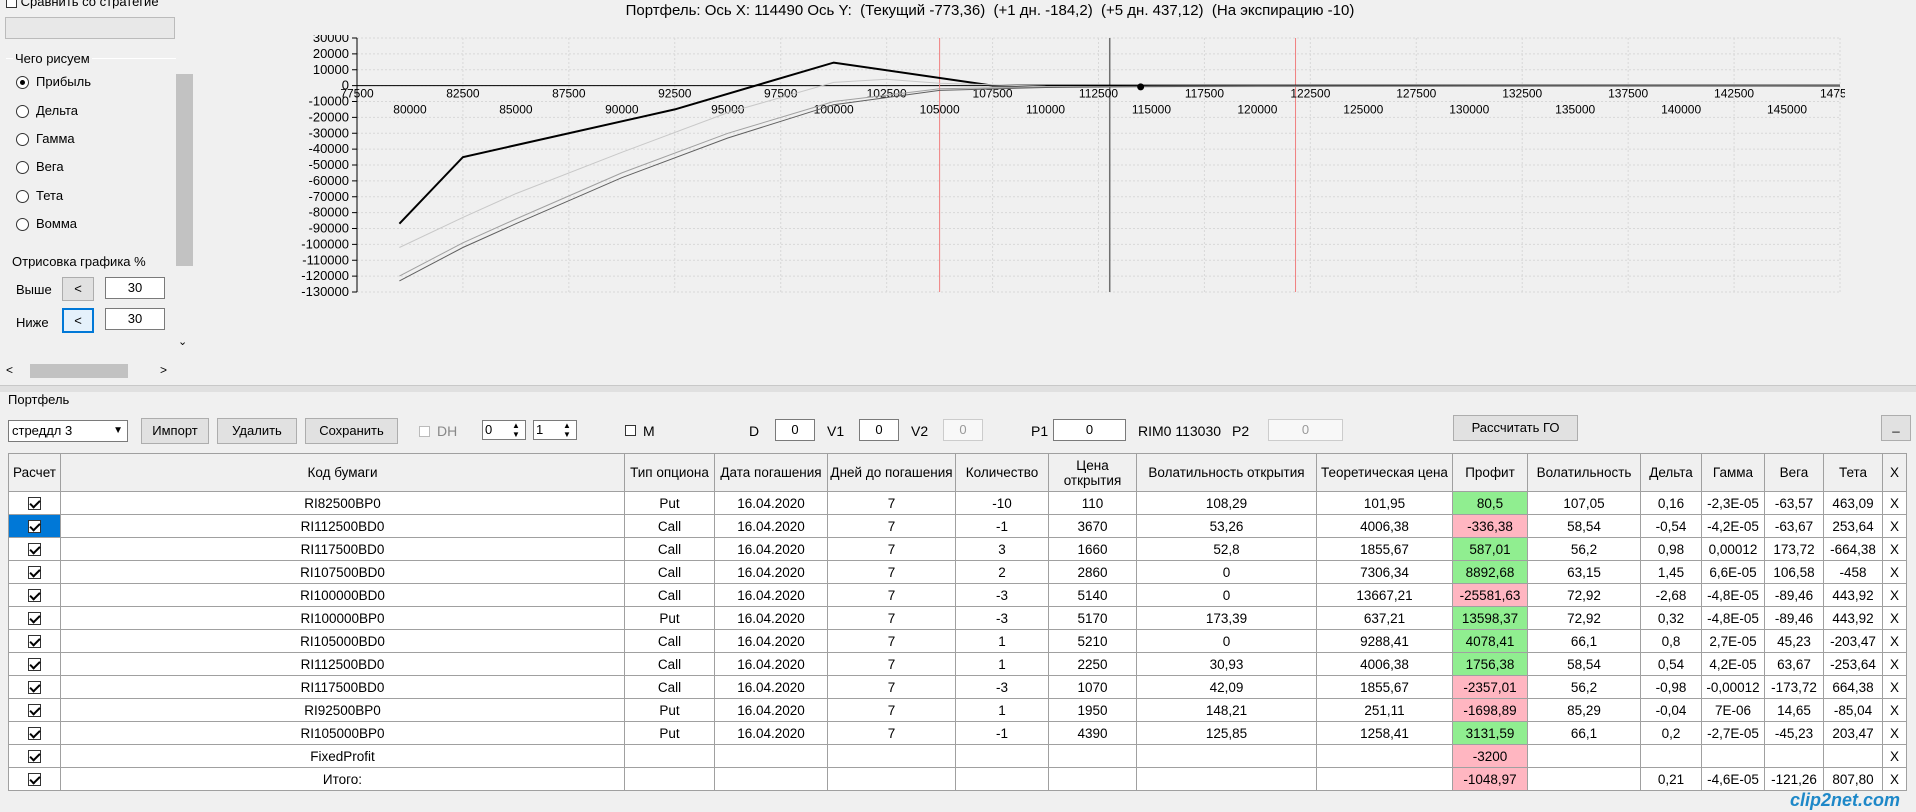 This screenshot has height=812, width=1916. I want to click on compare-strategy-checkbox, so click(11, 4).